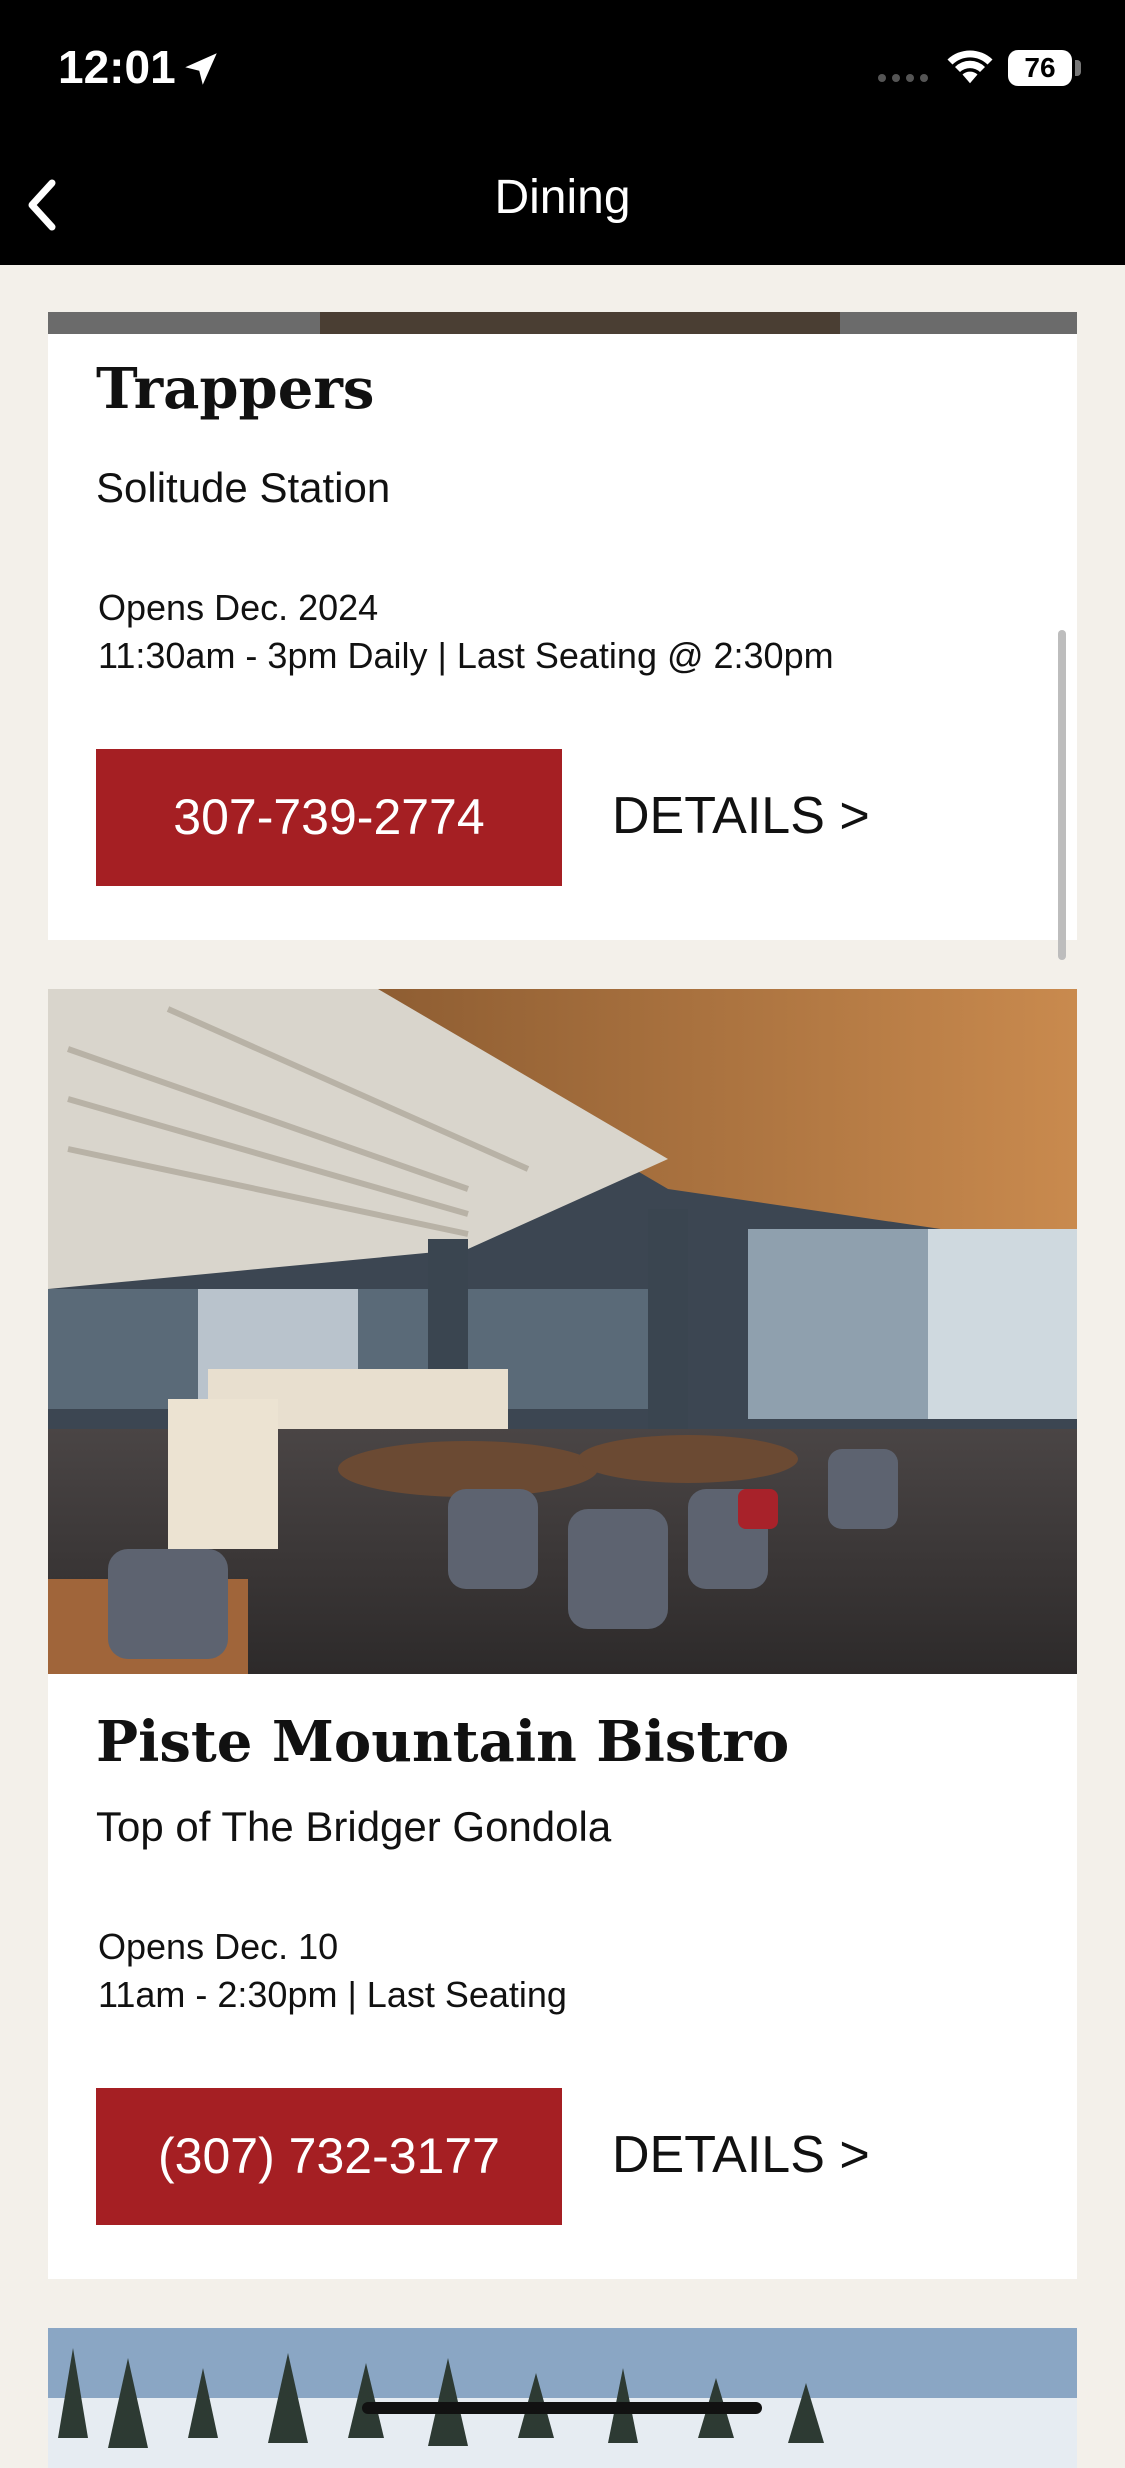 The image size is (1125, 2468). What do you see at coordinates (332, 1994) in the screenshot?
I see `restaurant-hours: 11am - 2:30pm | Last Seating` at bounding box center [332, 1994].